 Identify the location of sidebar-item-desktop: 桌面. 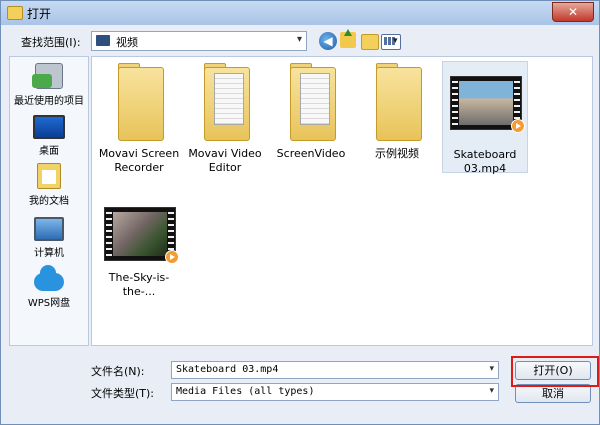
(49, 136).